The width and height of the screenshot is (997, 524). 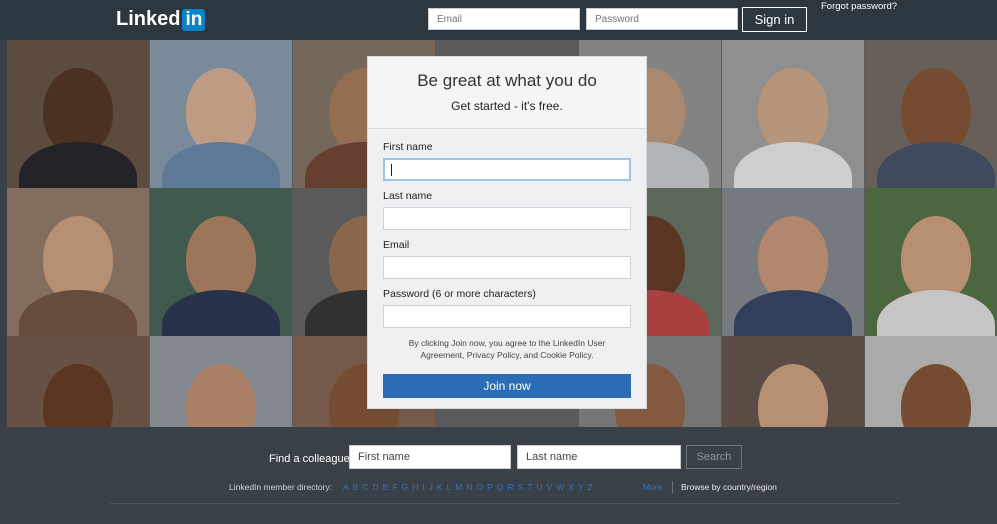 What do you see at coordinates (500, 487) in the screenshot?
I see `directory-letter: Q` at bounding box center [500, 487].